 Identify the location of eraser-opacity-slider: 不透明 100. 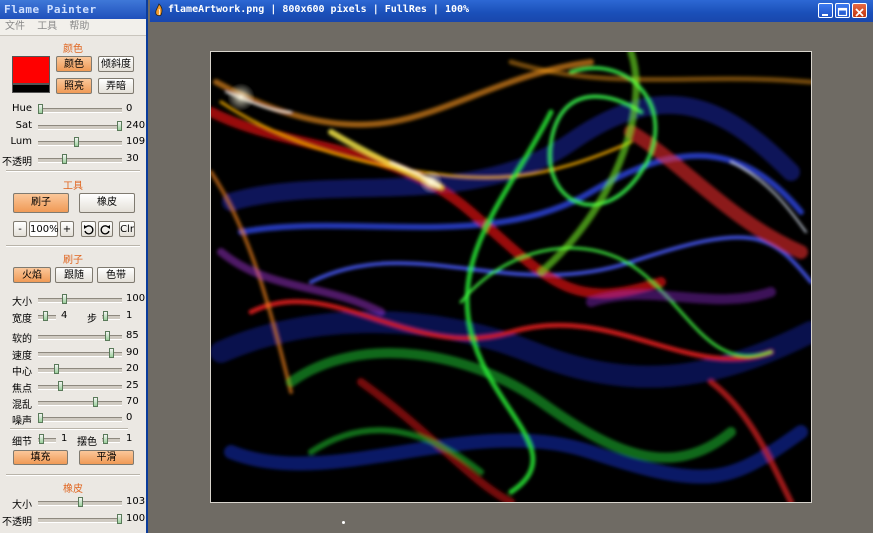
(73, 520).